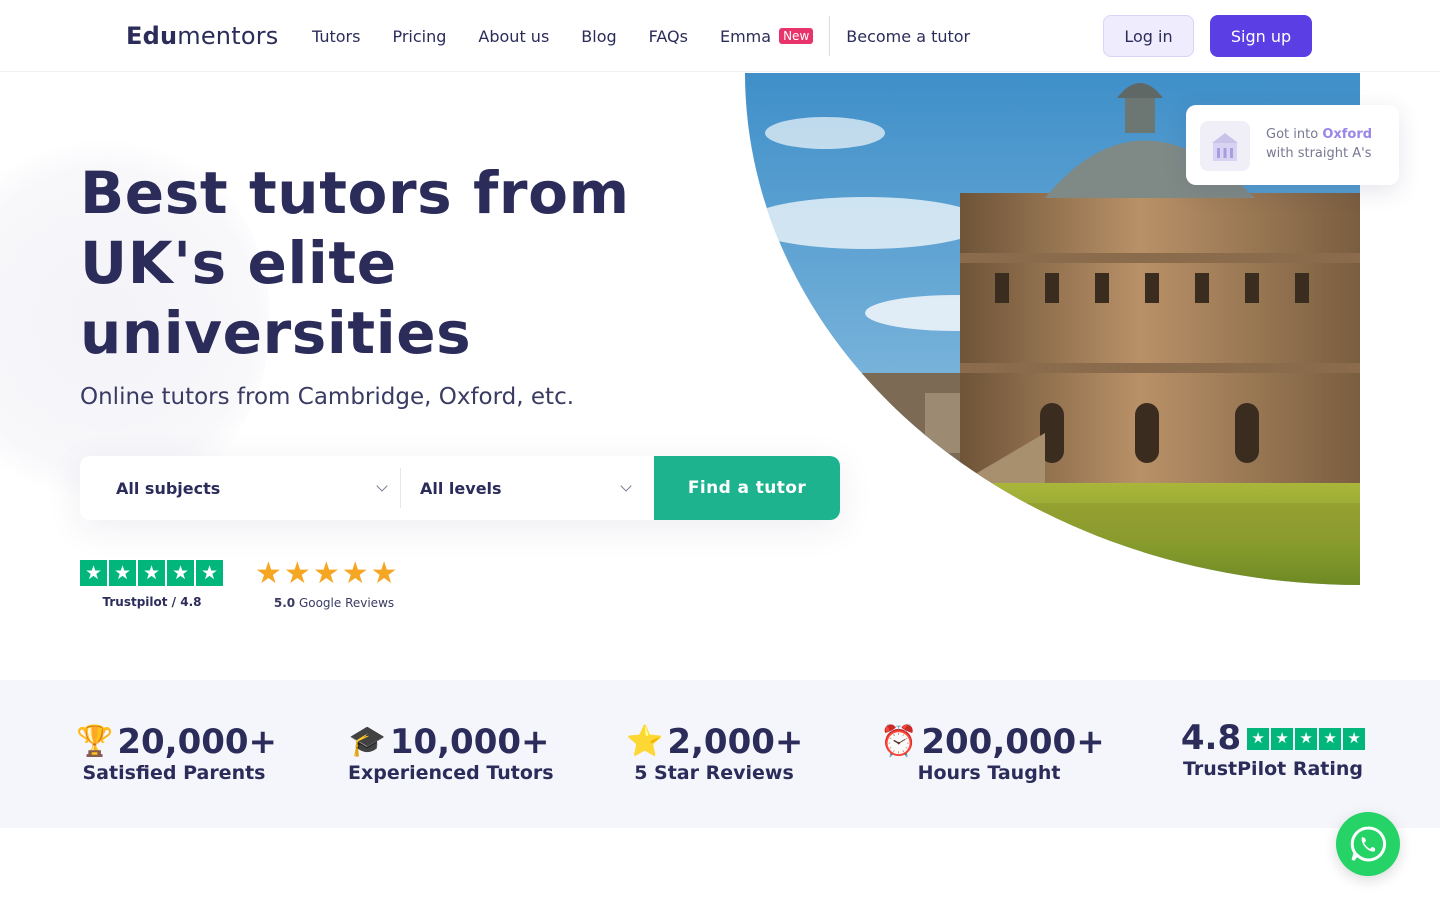 This screenshot has width=1440, height=900. Describe the element at coordinates (168, 488) in the screenshot. I see `subjects-select-value: All subjects` at that location.